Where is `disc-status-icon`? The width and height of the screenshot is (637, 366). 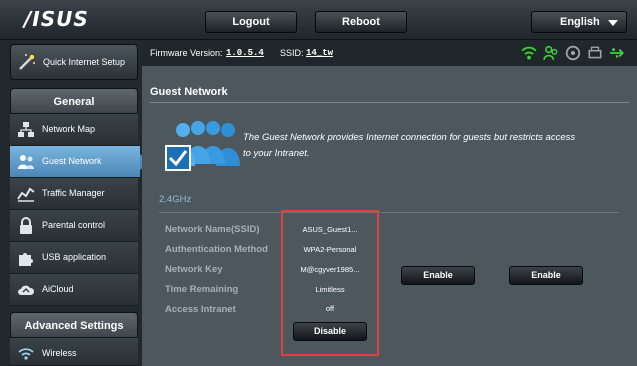 disc-status-icon is located at coordinates (573, 53).